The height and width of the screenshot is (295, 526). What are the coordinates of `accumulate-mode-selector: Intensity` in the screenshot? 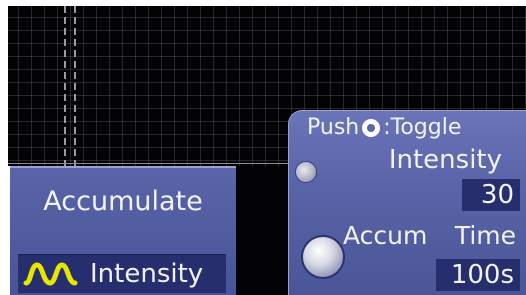 It's located at (122, 273).